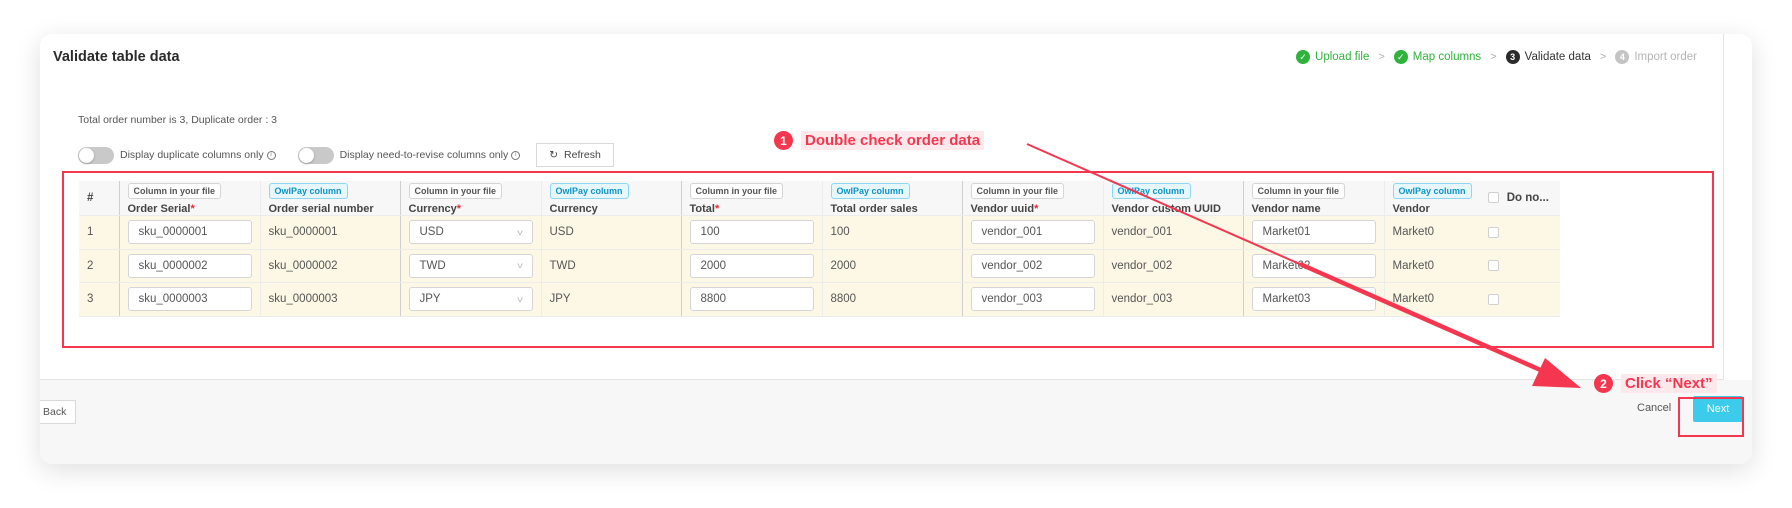 This screenshot has height=508, width=1792. What do you see at coordinates (1669, 383) in the screenshot?
I see `annotation-text: Click “Next”` at bounding box center [1669, 383].